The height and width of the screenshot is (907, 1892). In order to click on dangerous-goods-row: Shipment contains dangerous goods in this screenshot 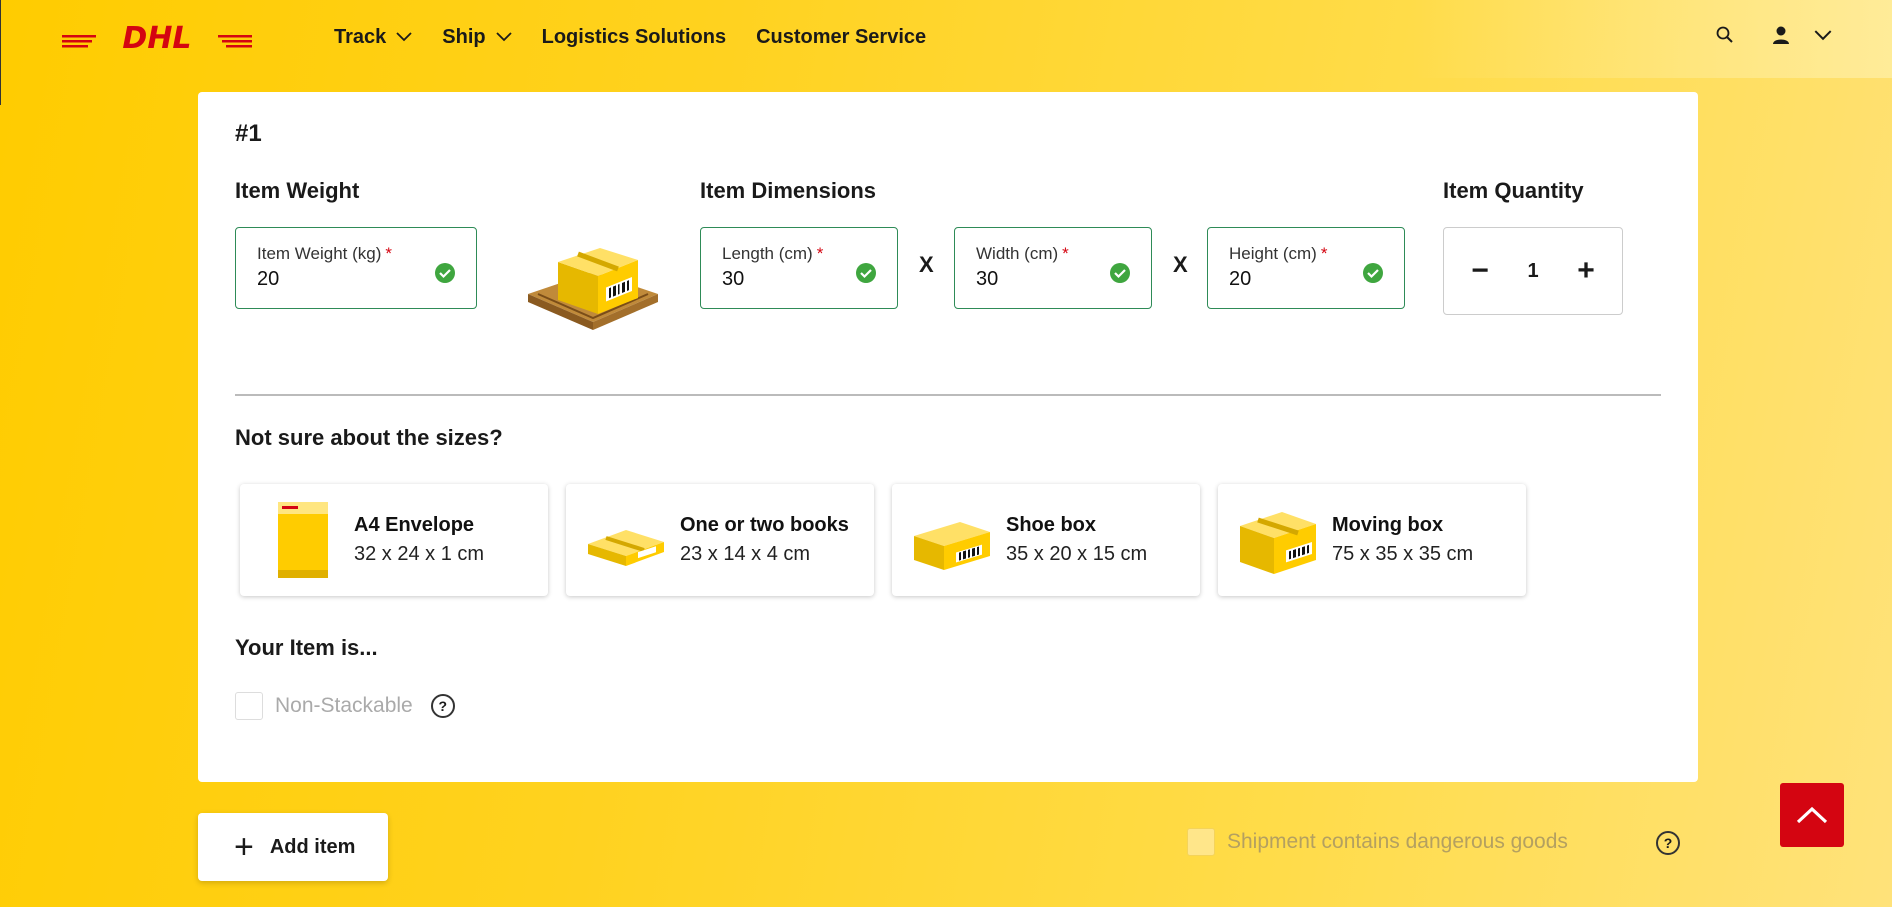, I will do `click(1377, 842)`.